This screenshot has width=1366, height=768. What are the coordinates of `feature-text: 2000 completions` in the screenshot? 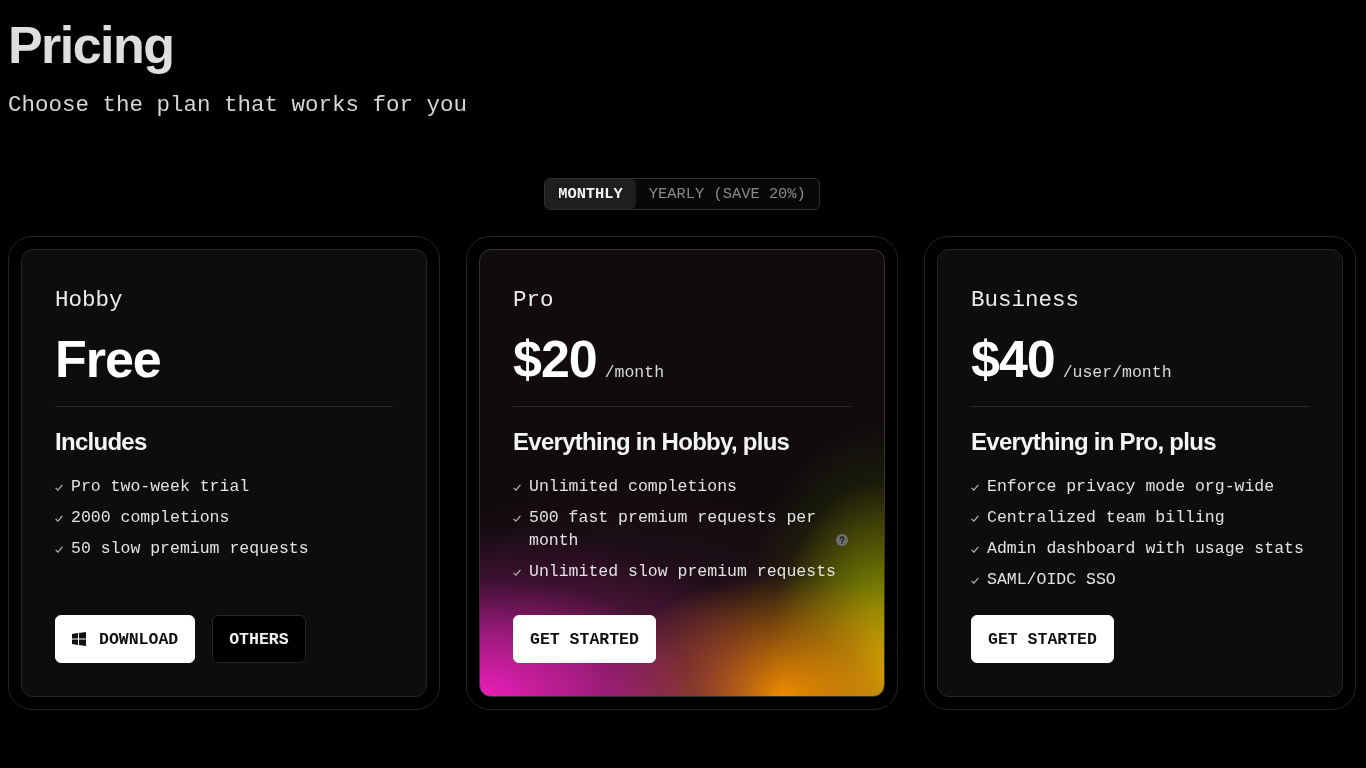 It's located at (150, 517).